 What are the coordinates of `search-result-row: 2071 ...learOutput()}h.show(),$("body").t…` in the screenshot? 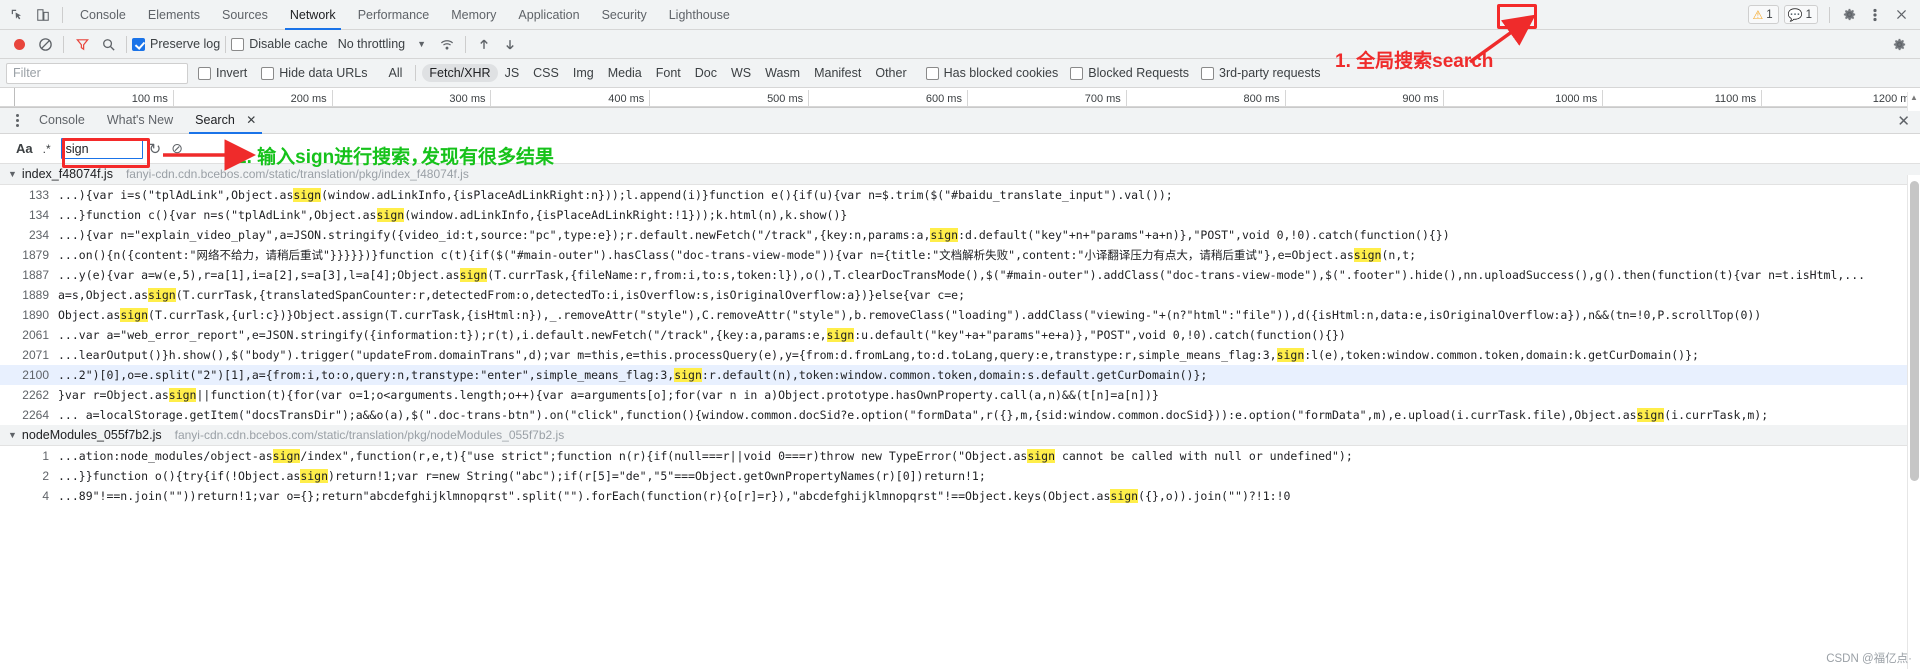 It's located at (960, 355).